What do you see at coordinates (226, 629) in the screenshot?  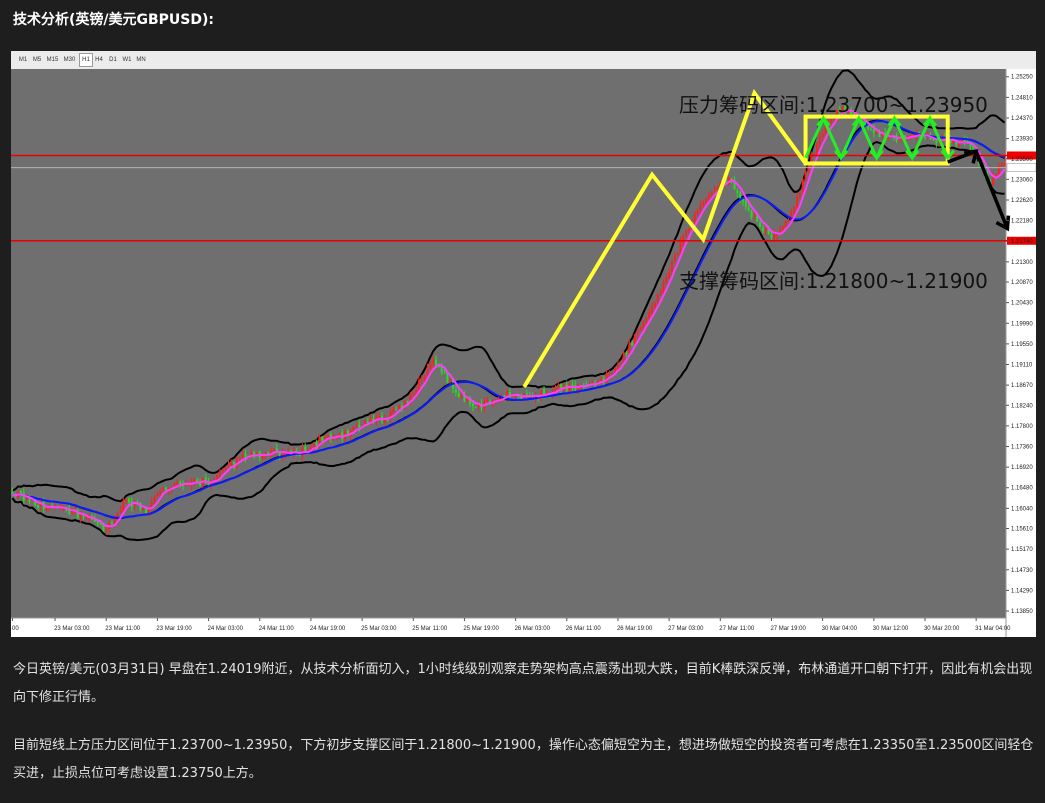 I see `x-tick-label: 24 Mar 03:00` at bounding box center [226, 629].